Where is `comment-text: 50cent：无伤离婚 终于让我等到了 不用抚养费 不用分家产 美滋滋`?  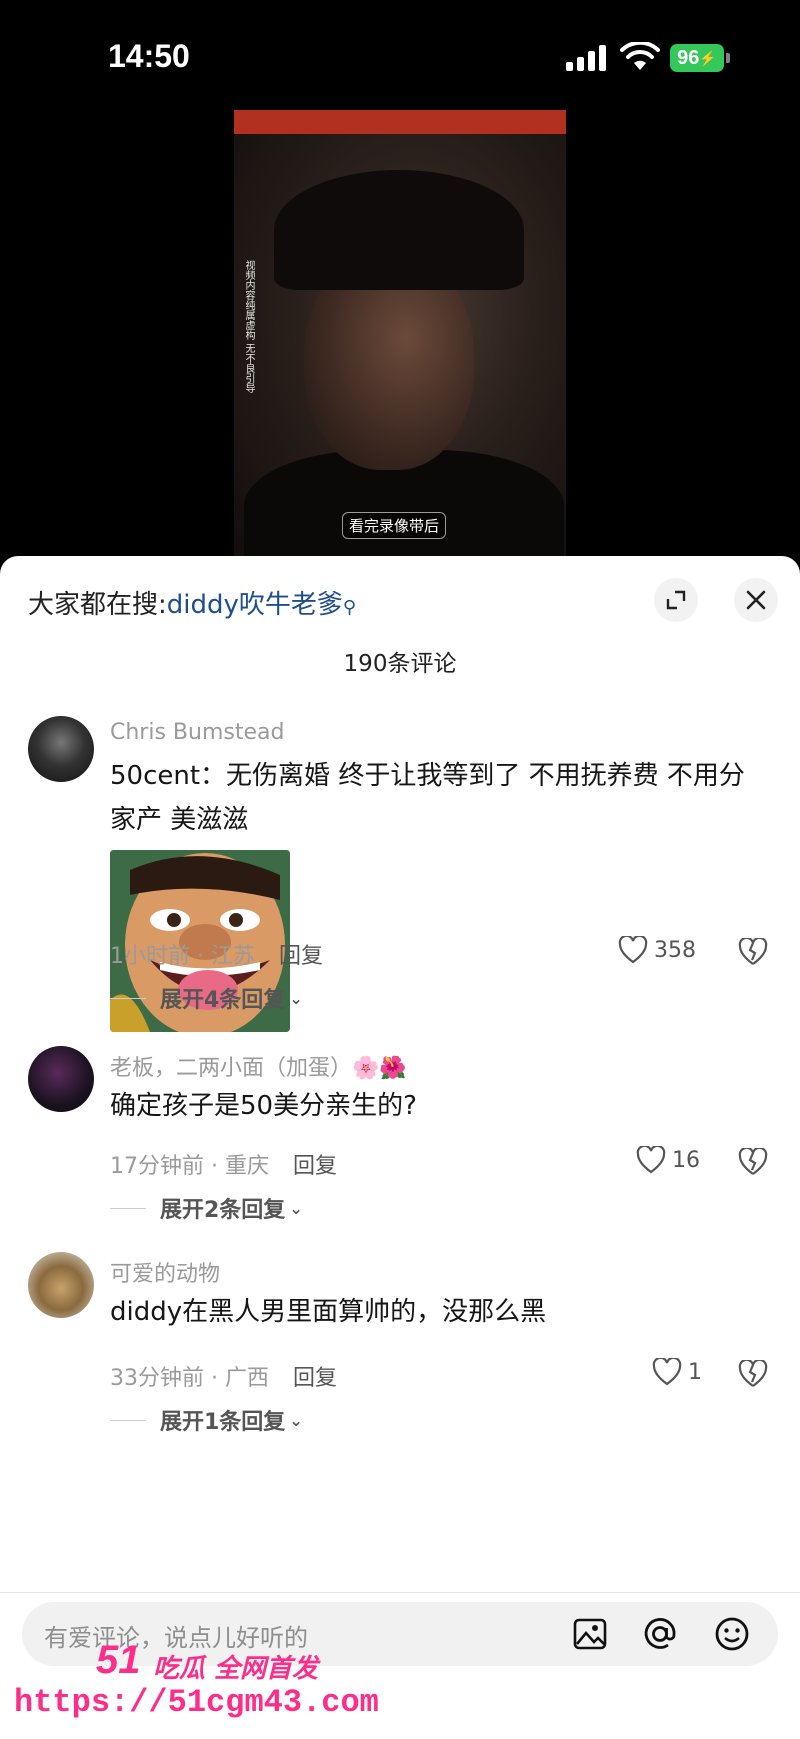 comment-text: 50cent：无伤离婚 终于让我等到了 不用抚养费 不用分家产 美滋滋 is located at coordinates (427, 798).